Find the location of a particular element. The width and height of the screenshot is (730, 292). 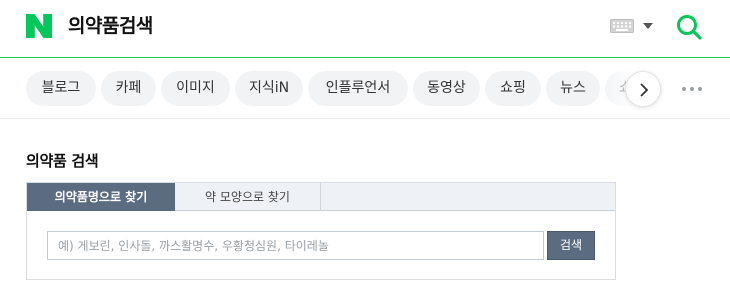

naver-logo-icon is located at coordinates (39, 26).